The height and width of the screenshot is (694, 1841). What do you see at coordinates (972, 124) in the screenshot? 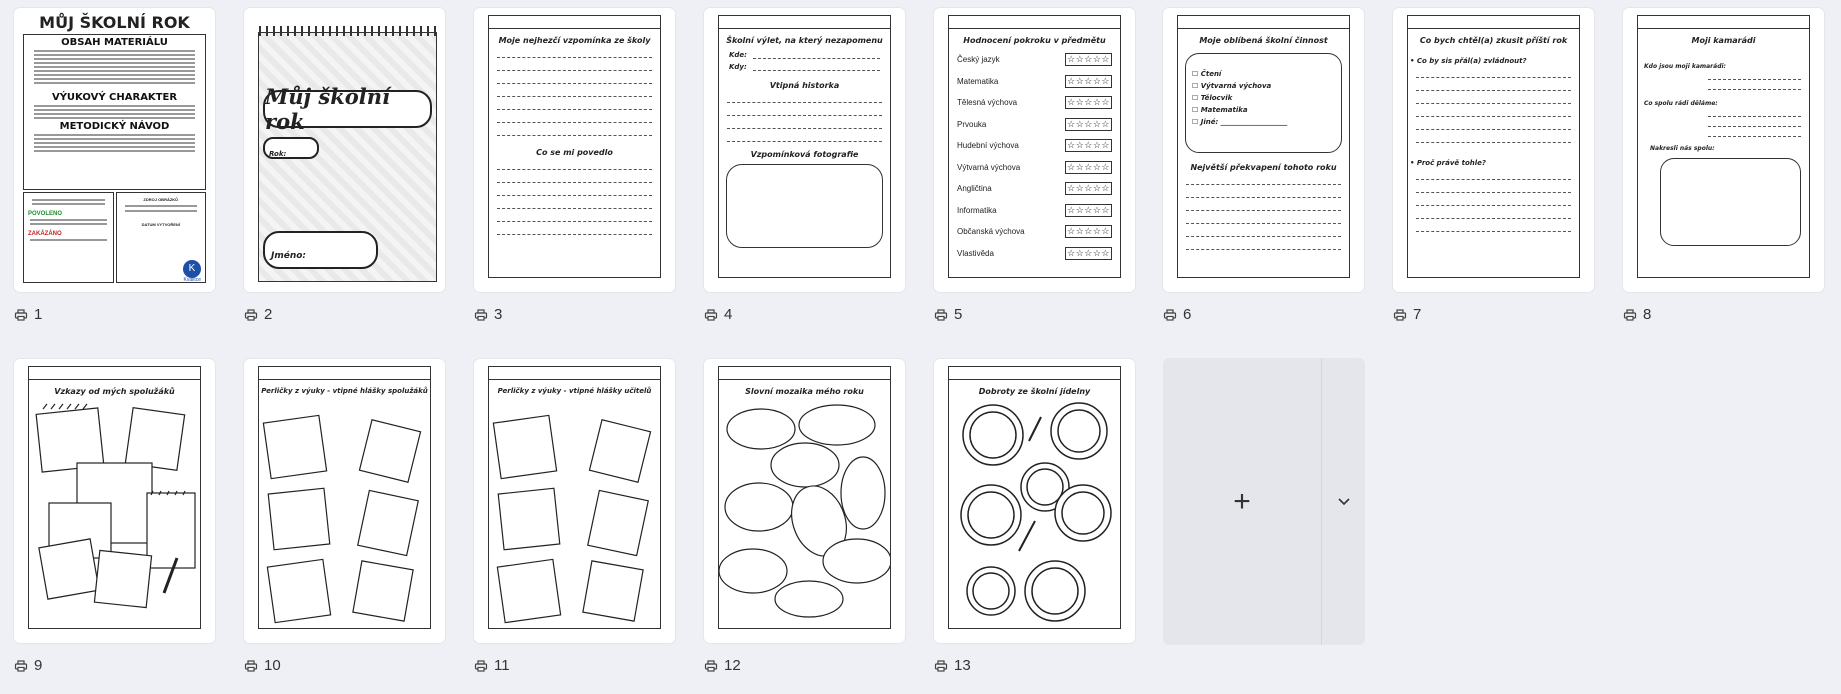
I see `subject-label: Prvouka` at bounding box center [972, 124].